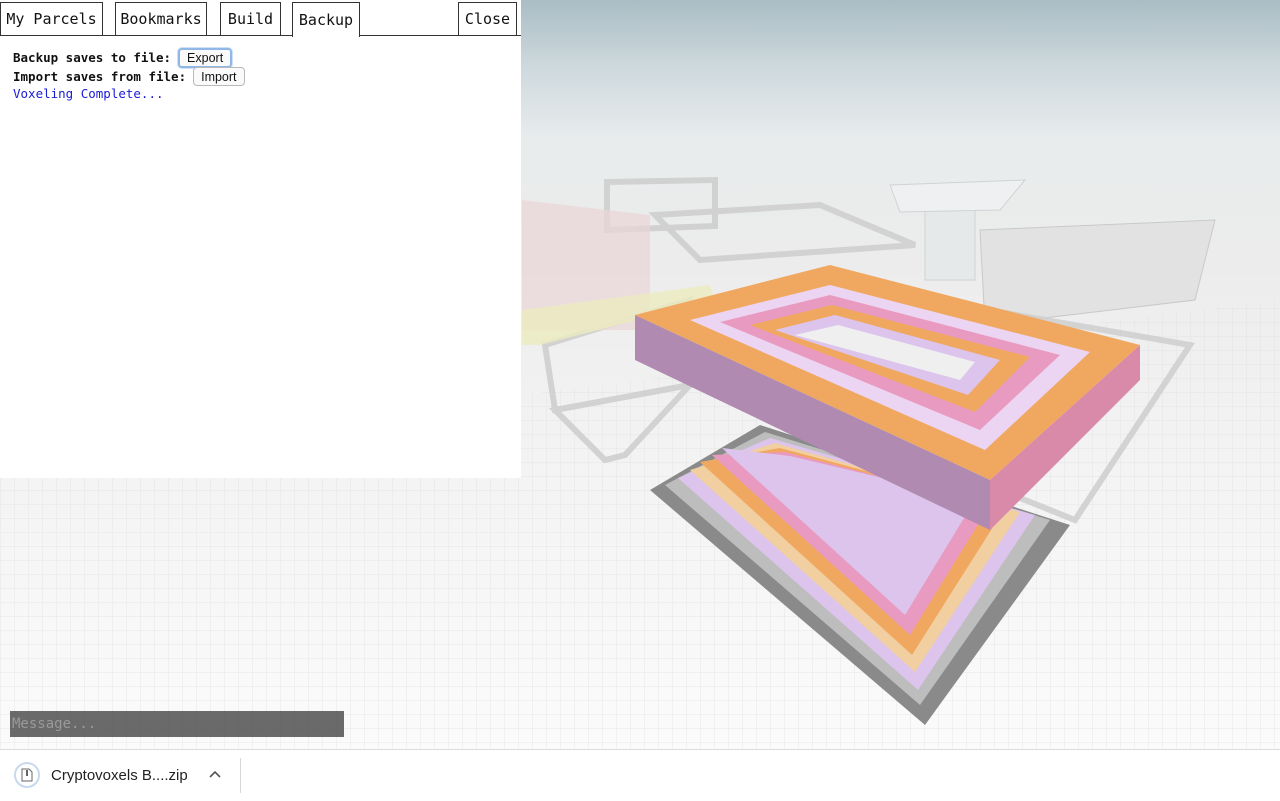  Describe the element at coordinates (240, 775) in the screenshot. I see `download-separator` at that location.